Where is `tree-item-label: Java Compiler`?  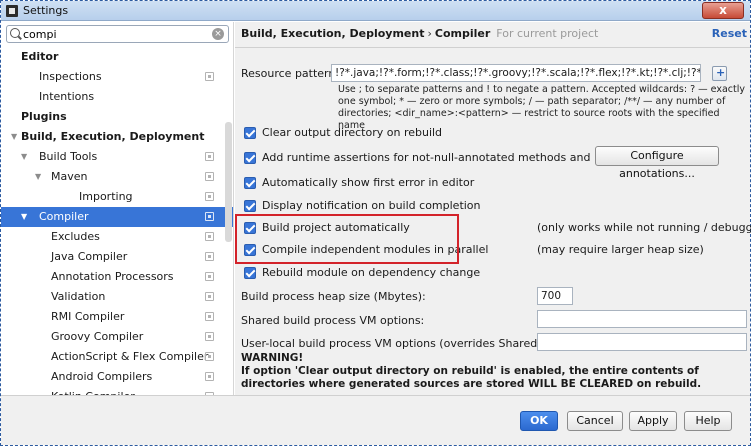 tree-item-label: Java Compiler is located at coordinates (89, 256).